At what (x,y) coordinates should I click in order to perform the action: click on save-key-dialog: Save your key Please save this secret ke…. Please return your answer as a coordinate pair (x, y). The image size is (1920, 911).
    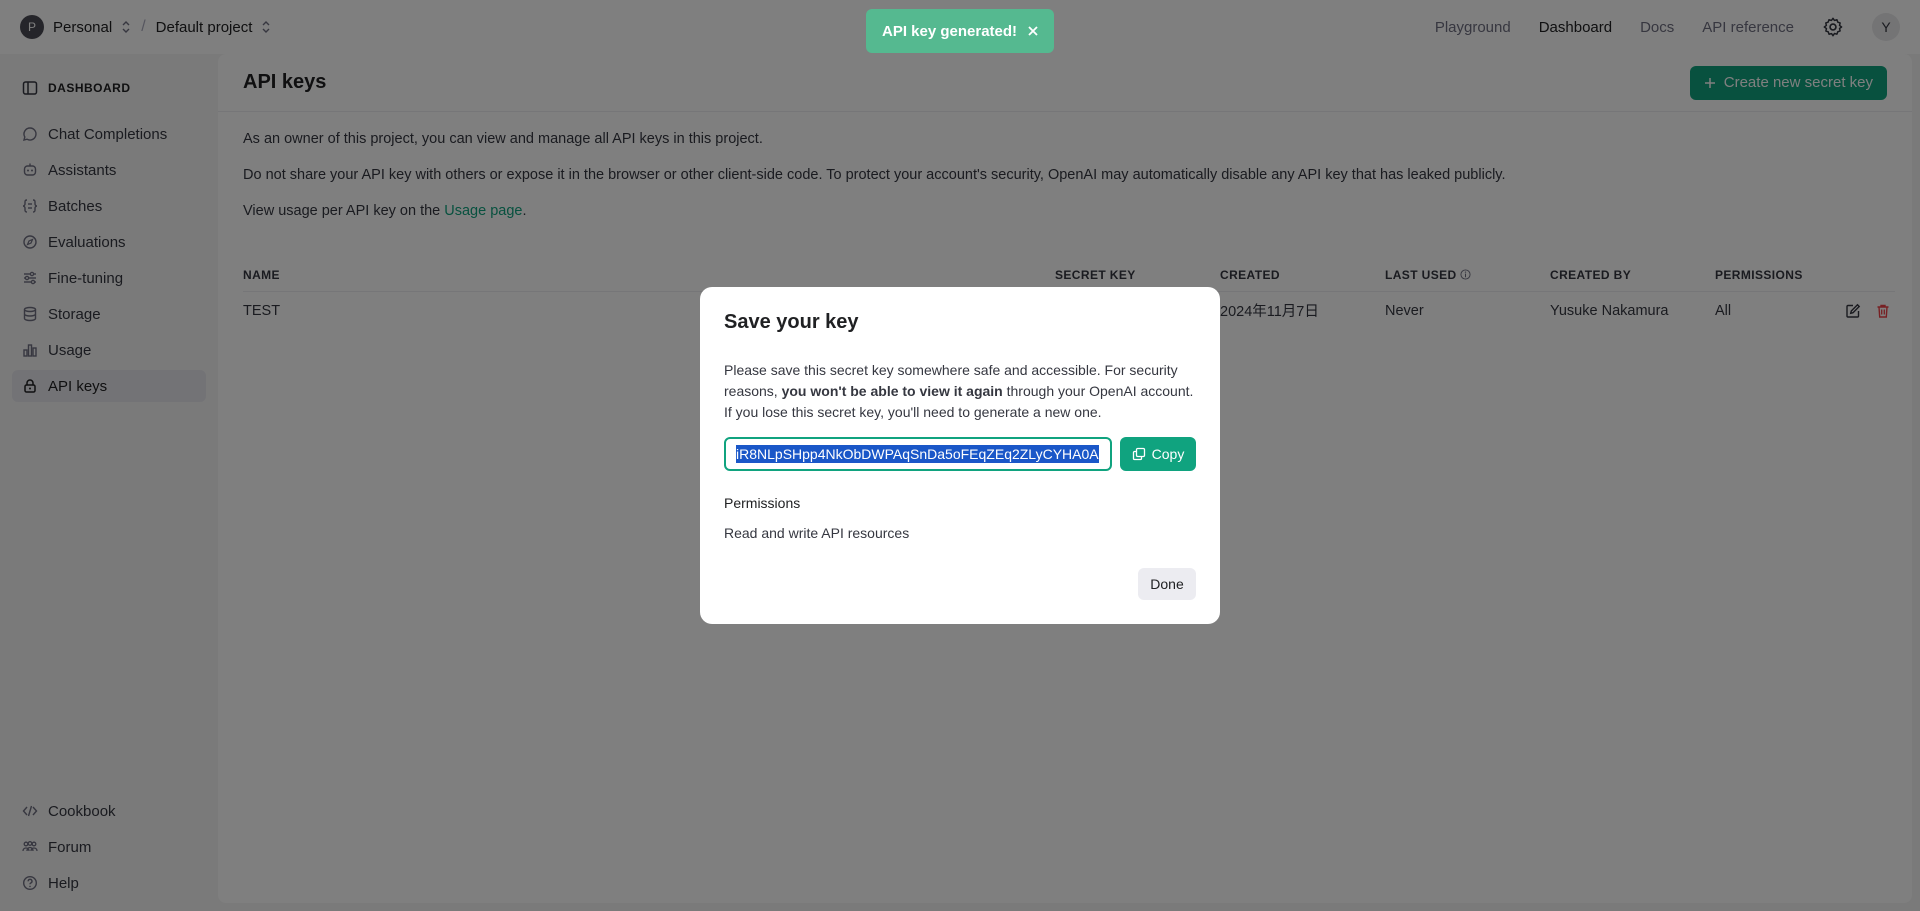
    Looking at the image, I should click on (960, 455).